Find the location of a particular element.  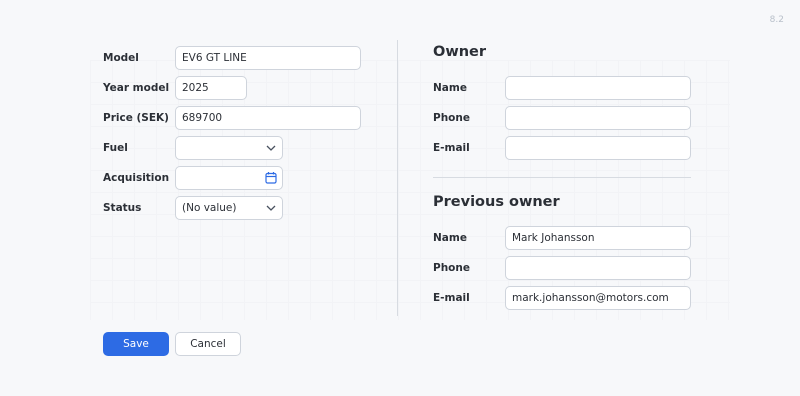

previous-owner-title: Previous owner is located at coordinates (496, 202).